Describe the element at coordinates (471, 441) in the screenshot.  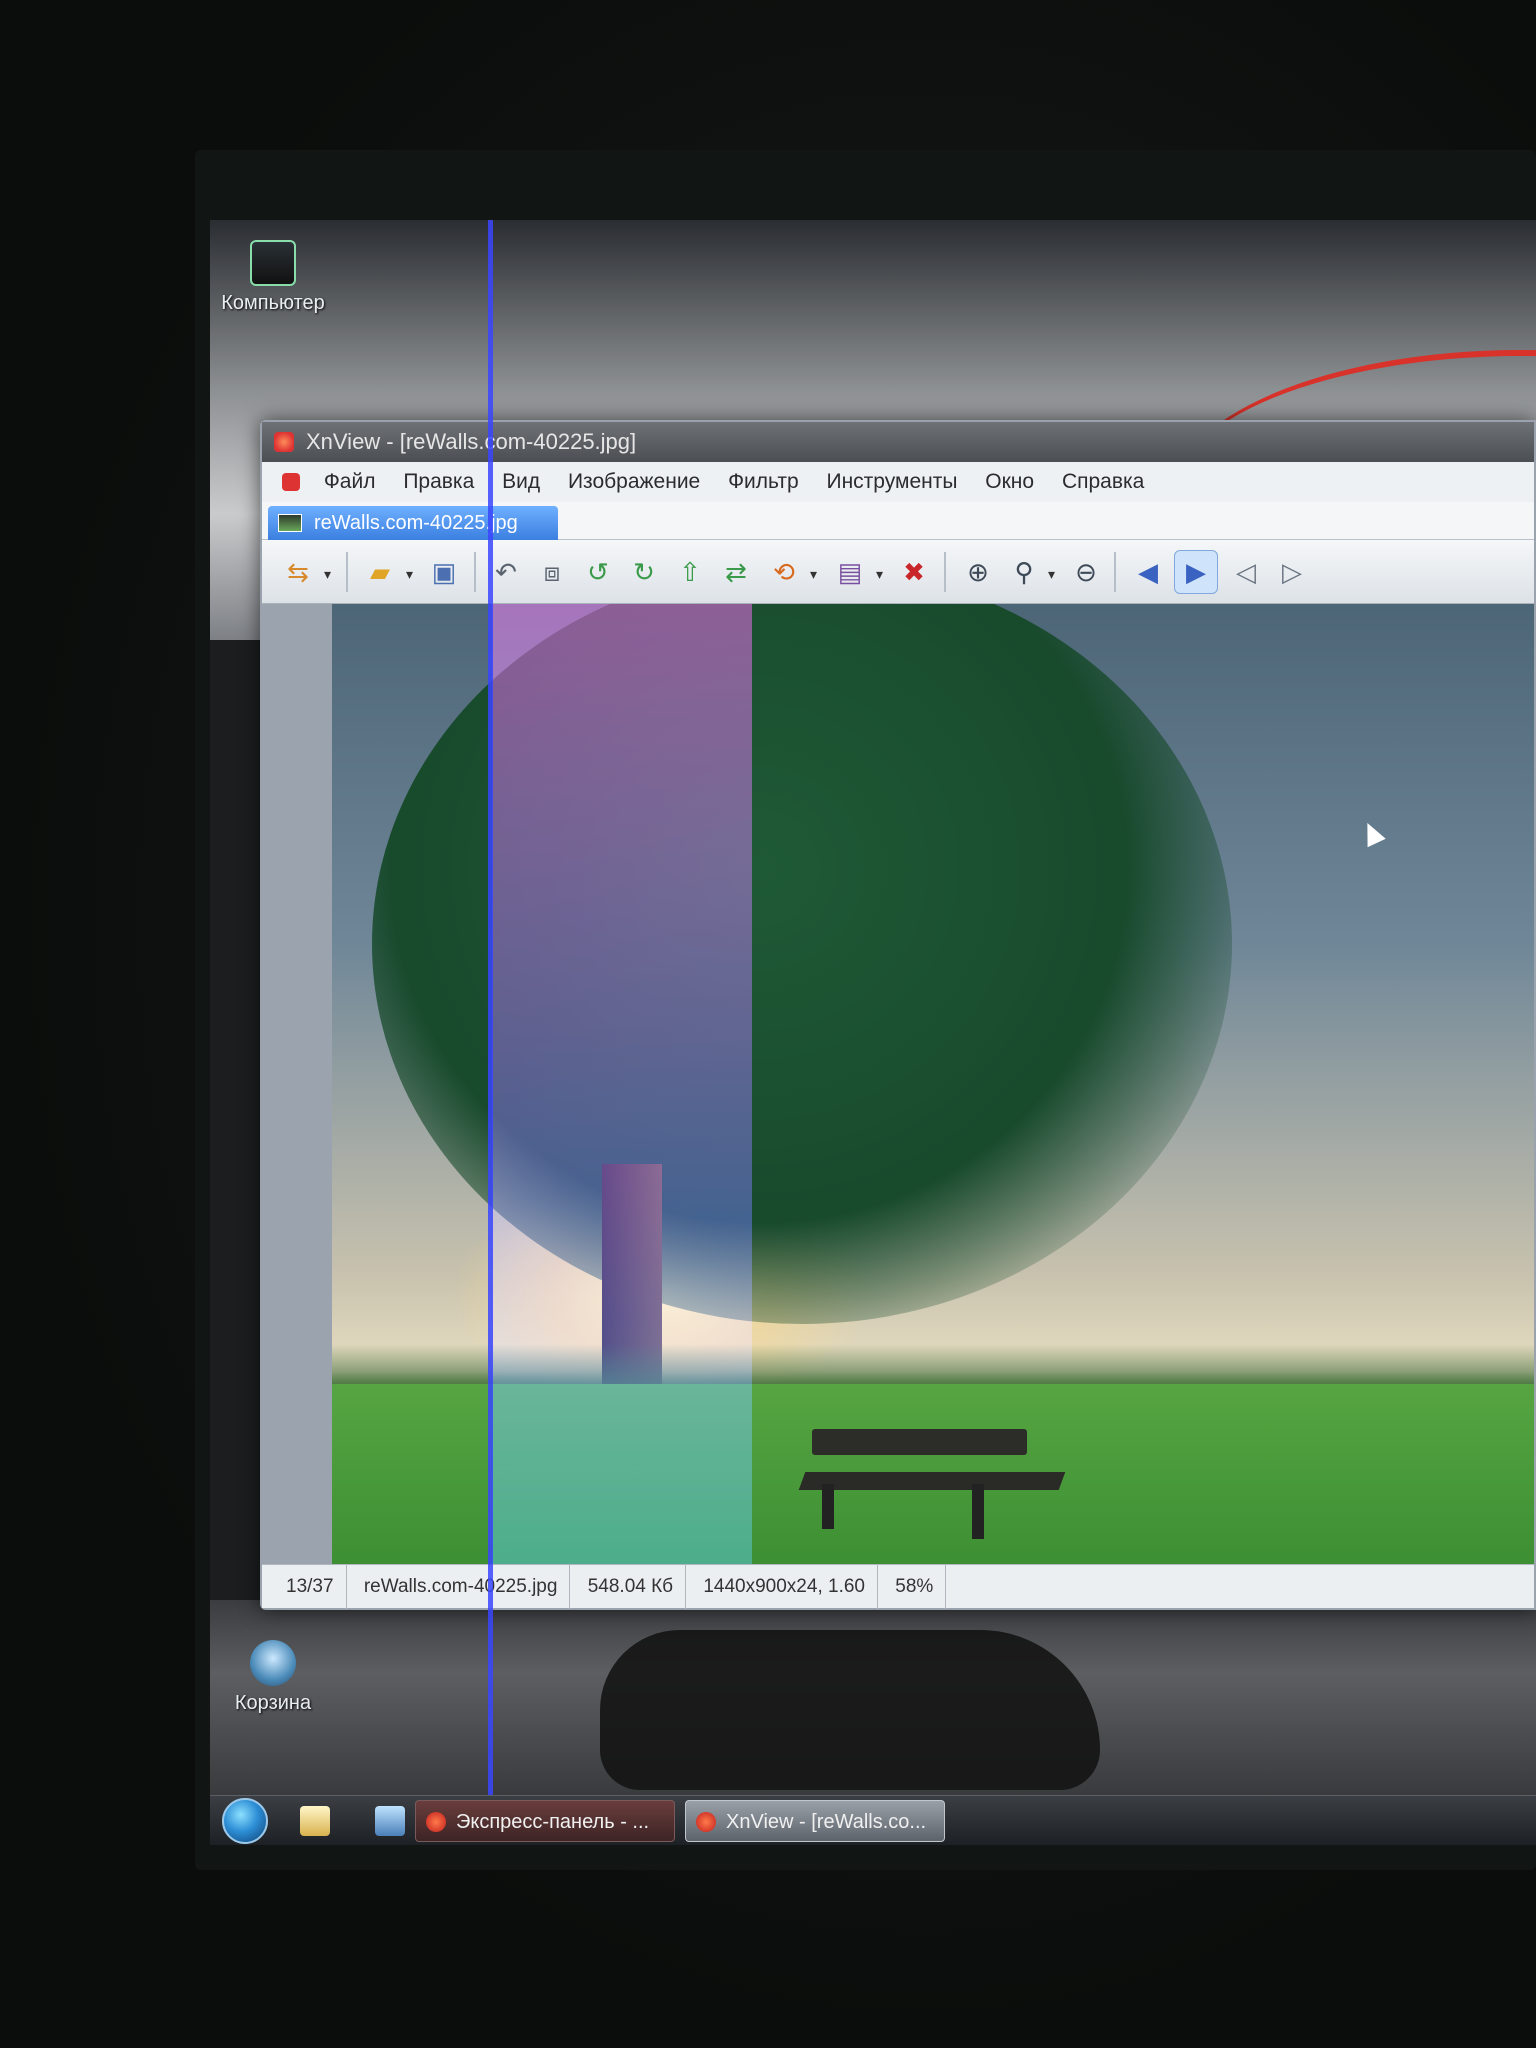
I see `window-title: XnView - [reWalls.com-40225.jpg]` at that location.